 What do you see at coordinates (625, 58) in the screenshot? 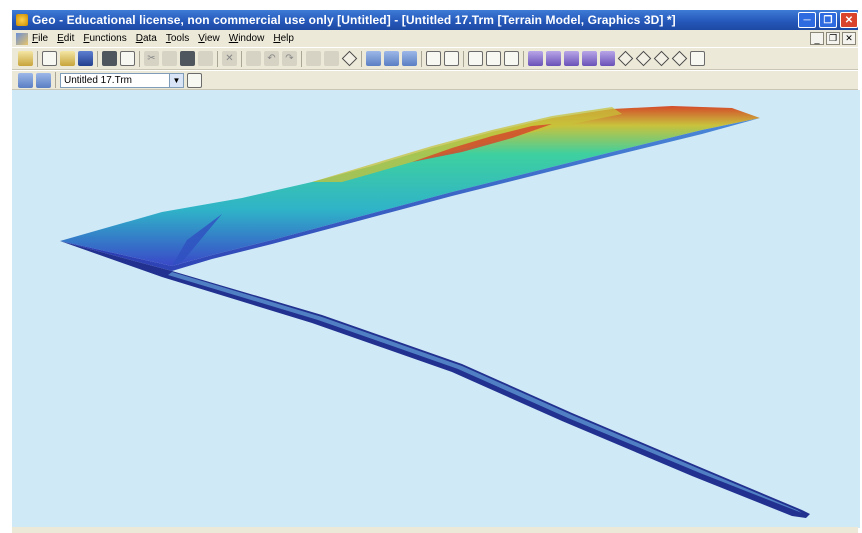
I see `rotate-left-icon` at bounding box center [625, 58].